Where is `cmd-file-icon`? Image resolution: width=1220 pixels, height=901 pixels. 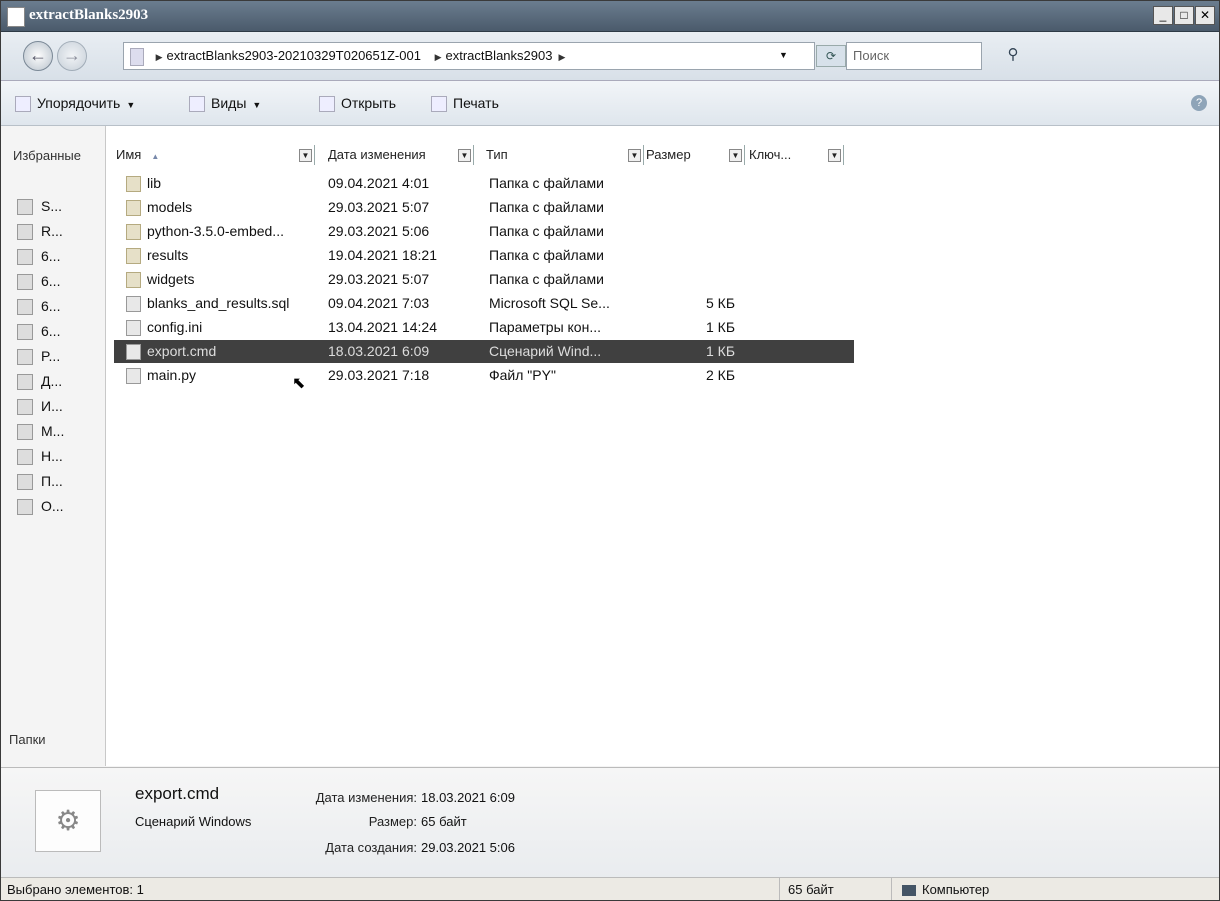 cmd-file-icon is located at coordinates (133, 352).